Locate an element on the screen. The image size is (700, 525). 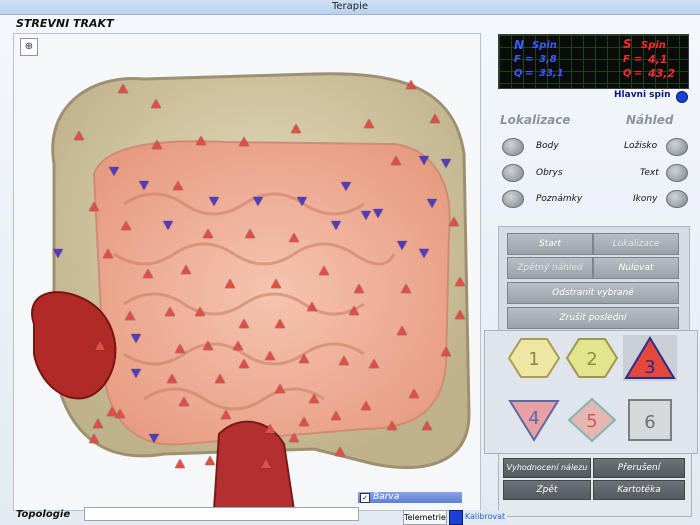
zpetny-nahled-button: Zpětný náhled is located at coordinates (550, 268).